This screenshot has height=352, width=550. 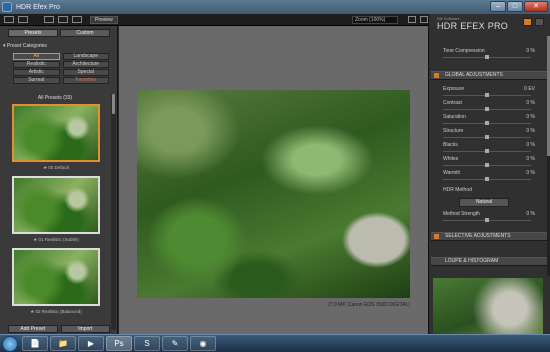 What do you see at coordinates (49, 19) in the screenshot?
I see `split-view-icon` at bounding box center [49, 19].